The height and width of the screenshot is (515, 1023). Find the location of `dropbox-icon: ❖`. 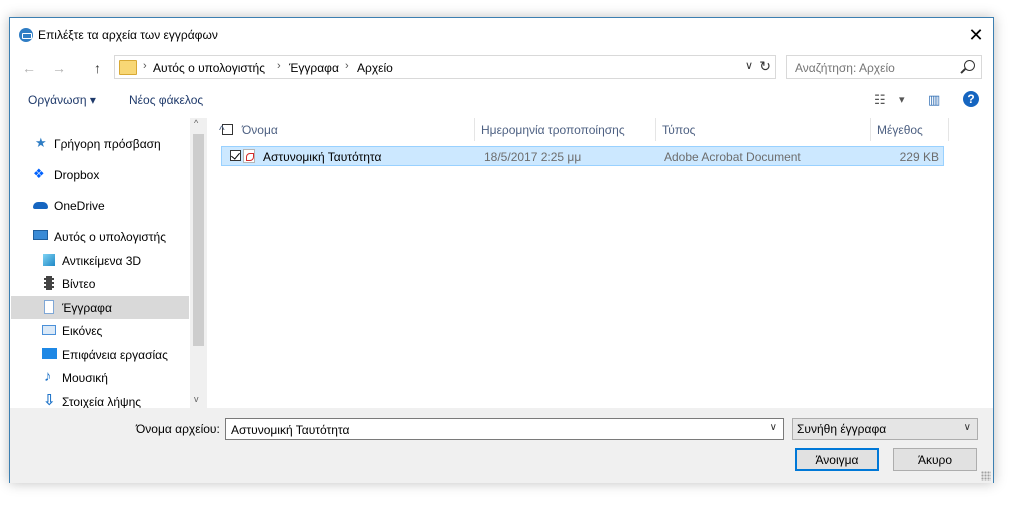

dropbox-icon: ❖ is located at coordinates (39, 173).